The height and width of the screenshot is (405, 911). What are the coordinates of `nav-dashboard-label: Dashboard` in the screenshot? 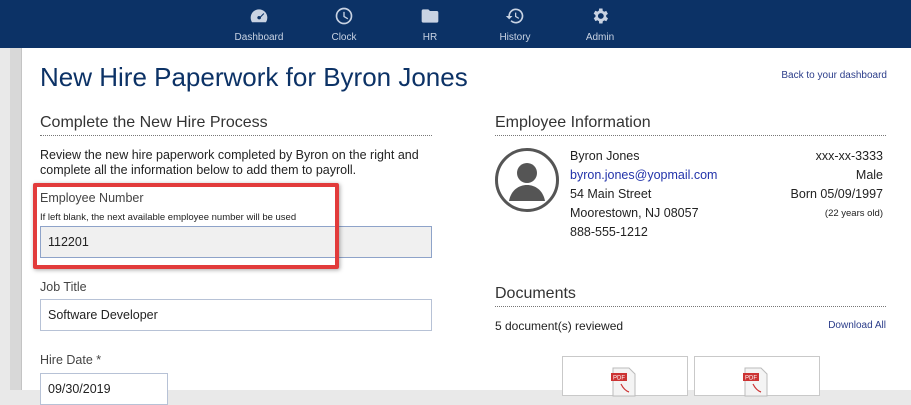 It's located at (259, 37).